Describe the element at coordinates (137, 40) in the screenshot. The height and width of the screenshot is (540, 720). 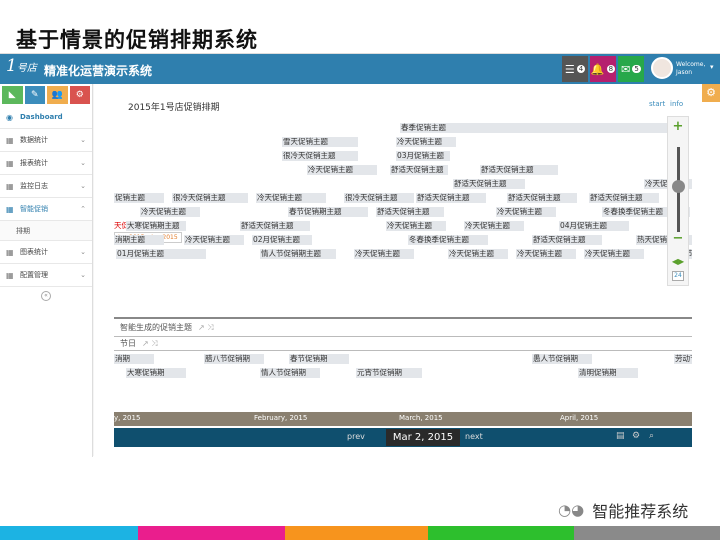
I see `slide-title: 基于情景的促销排期系统` at that location.